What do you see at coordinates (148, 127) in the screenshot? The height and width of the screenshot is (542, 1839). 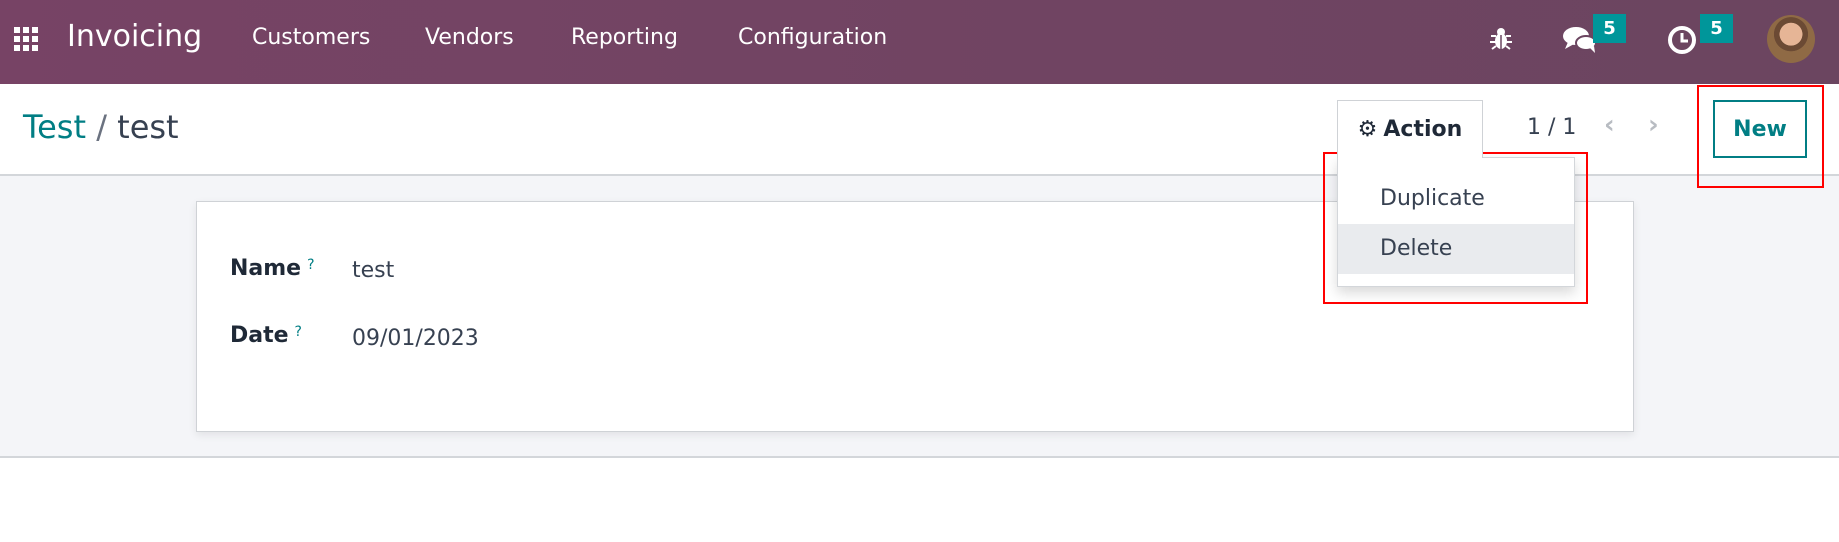 I see `breadcrumb-current: test` at bounding box center [148, 127].